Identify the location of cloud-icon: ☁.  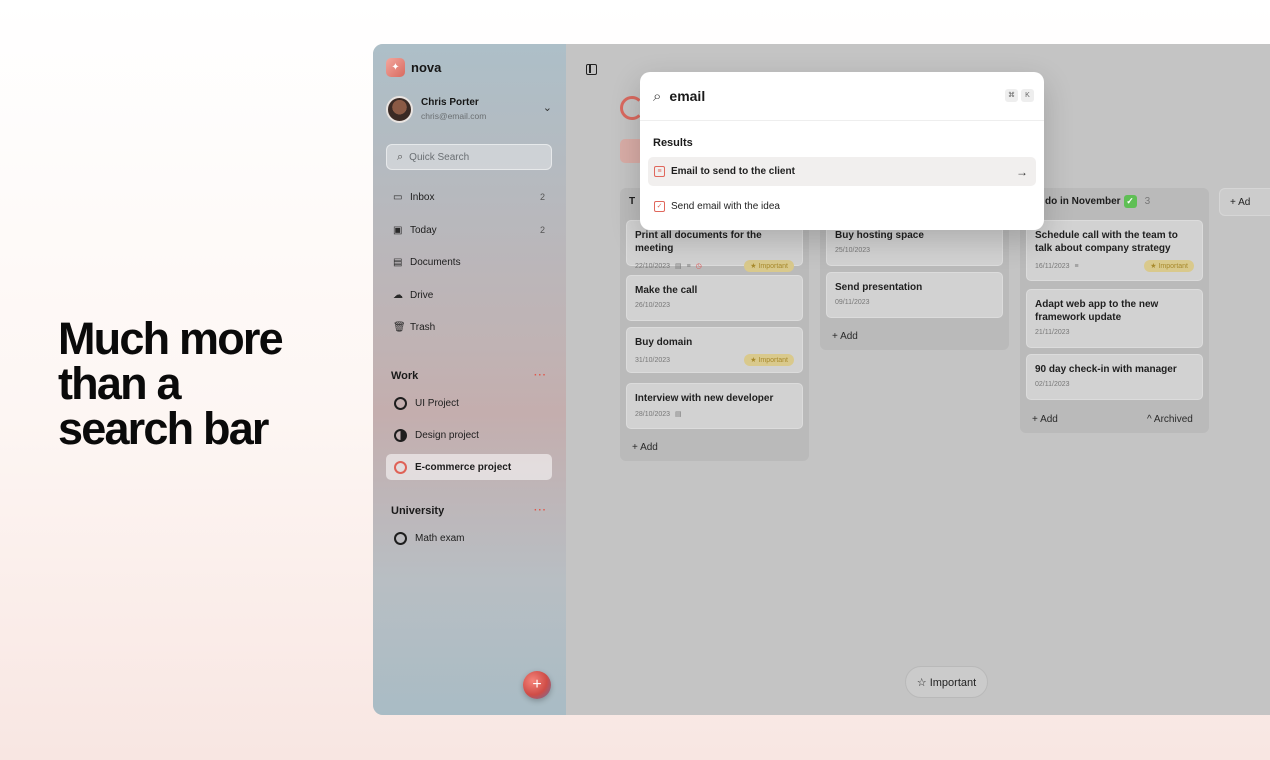
(398, 295).